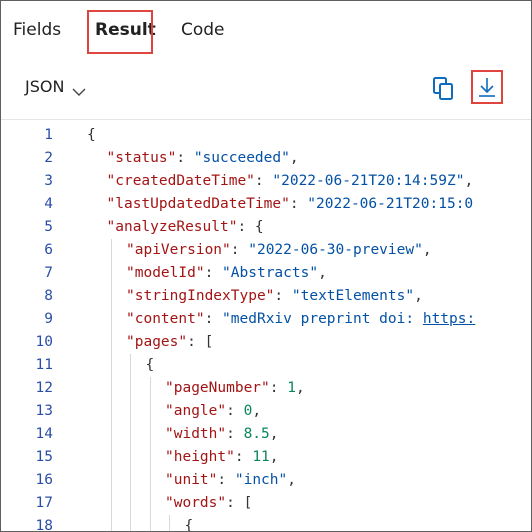  I want to click on code-token: "unit", so click(191, 480).